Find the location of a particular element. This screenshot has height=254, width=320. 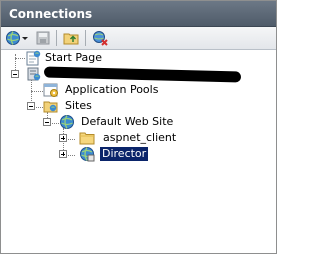

server-icon is located at coordinates (33, 74).